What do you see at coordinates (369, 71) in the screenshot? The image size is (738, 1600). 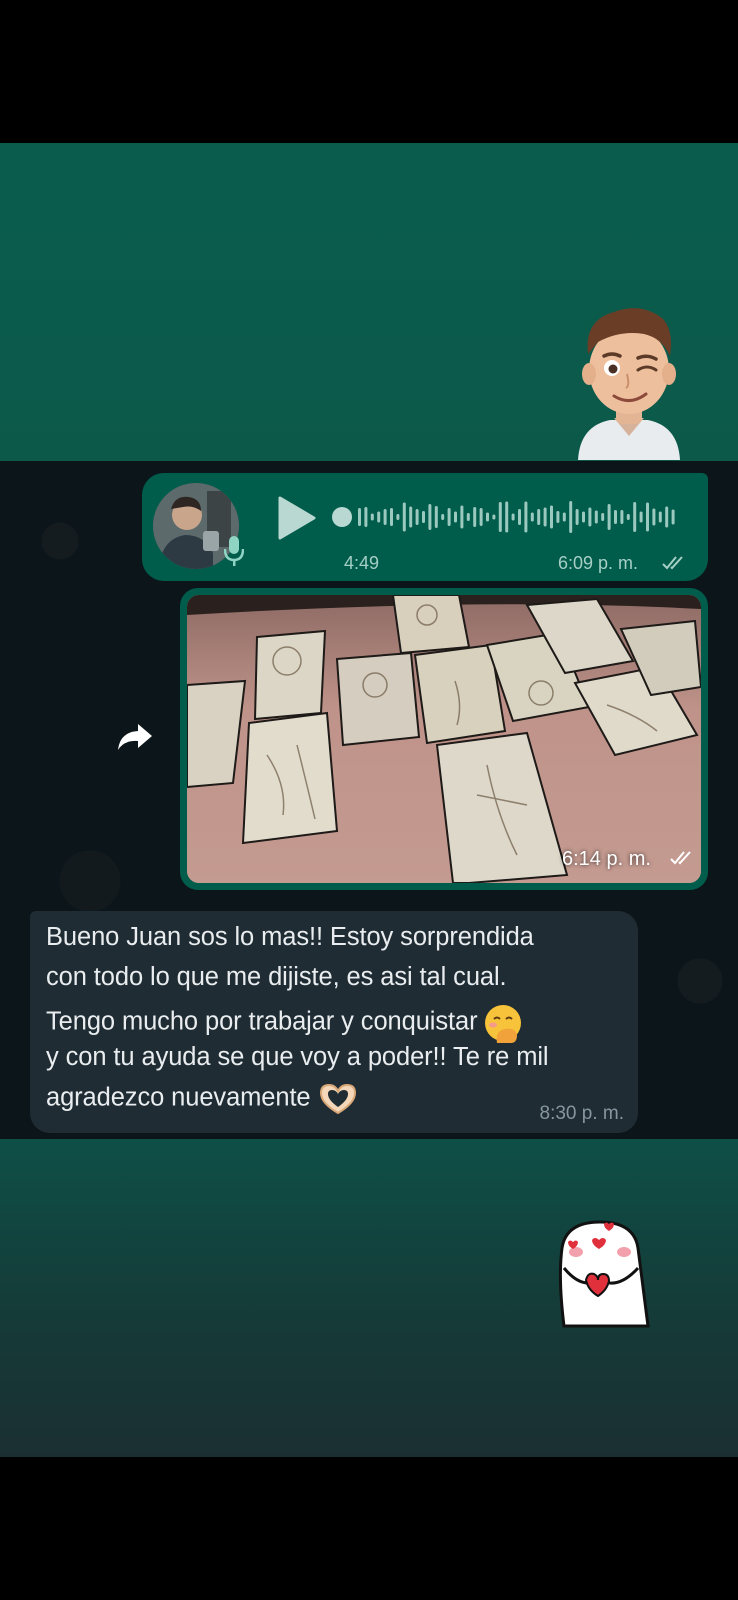 I see `top-letterbox` at bounding box center [369, 71].